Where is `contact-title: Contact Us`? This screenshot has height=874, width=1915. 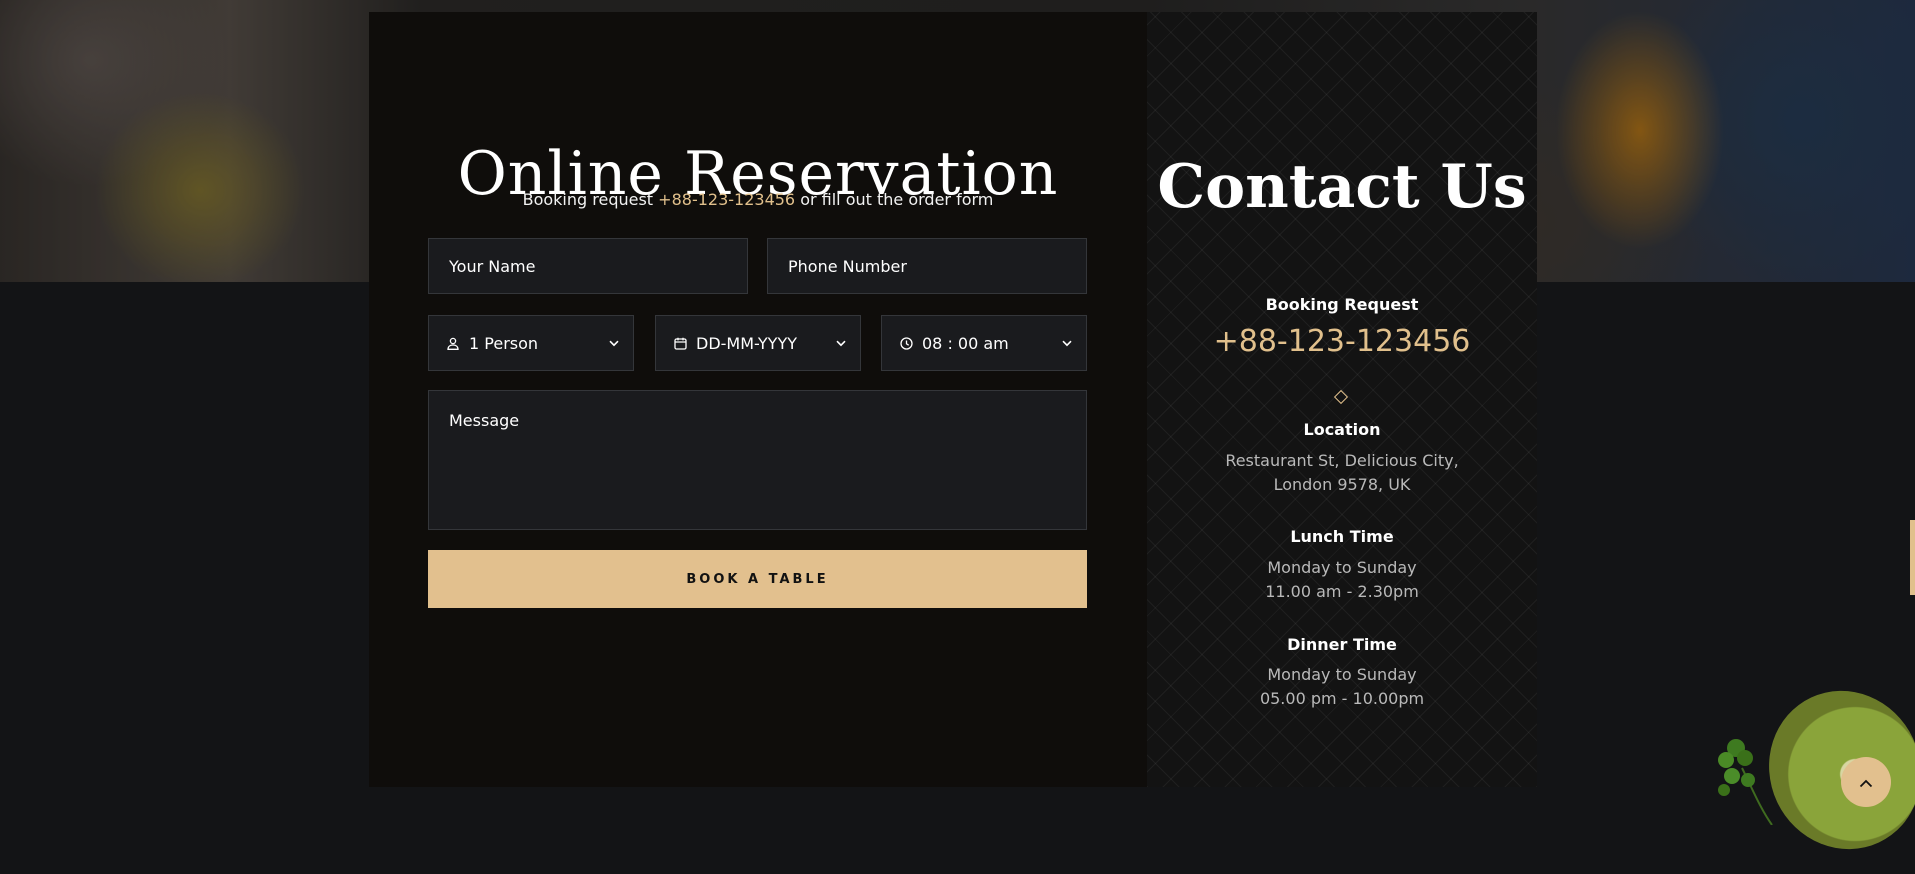 contact-title: Contact Us is located at coordinates (1342, 186).